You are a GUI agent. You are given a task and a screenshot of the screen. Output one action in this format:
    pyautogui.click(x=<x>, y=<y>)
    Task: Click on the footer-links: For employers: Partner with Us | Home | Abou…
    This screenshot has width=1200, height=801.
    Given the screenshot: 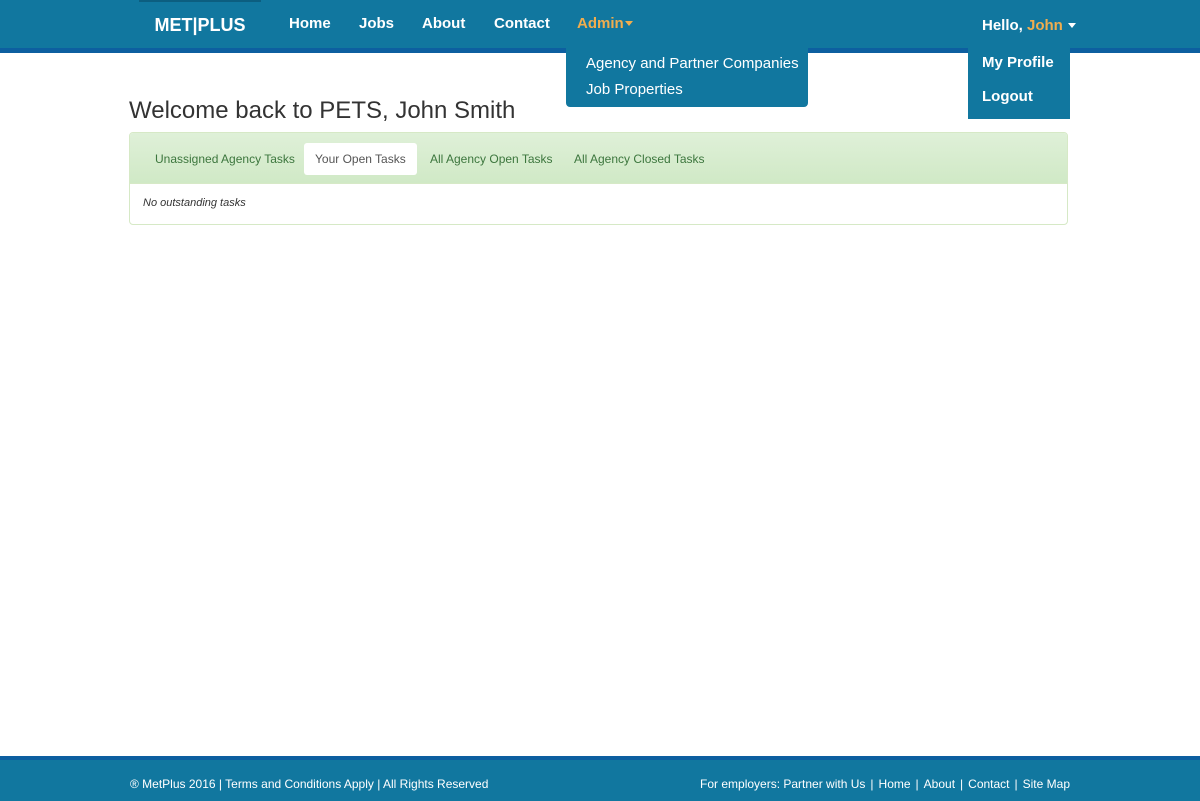 What is the action you would take?
    pyautogui.click(x=885, y=784)
    